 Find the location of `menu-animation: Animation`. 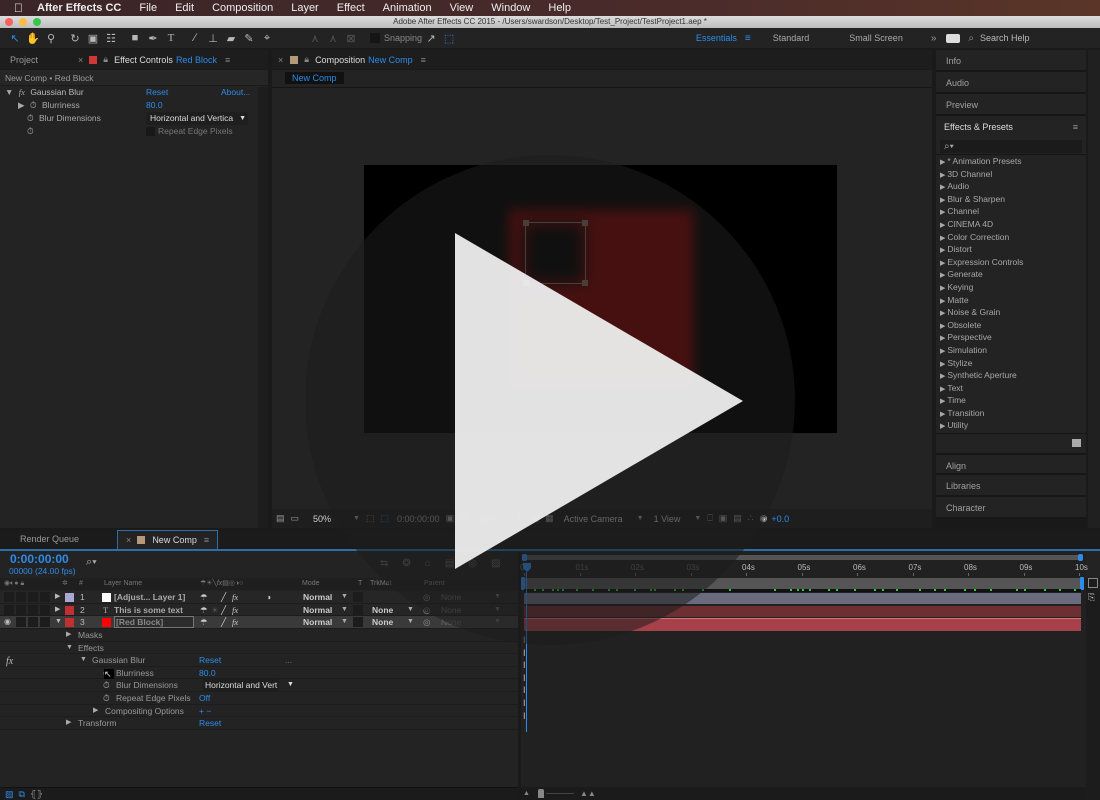

menu-animation: Animation is located at coordinates (407, 8).